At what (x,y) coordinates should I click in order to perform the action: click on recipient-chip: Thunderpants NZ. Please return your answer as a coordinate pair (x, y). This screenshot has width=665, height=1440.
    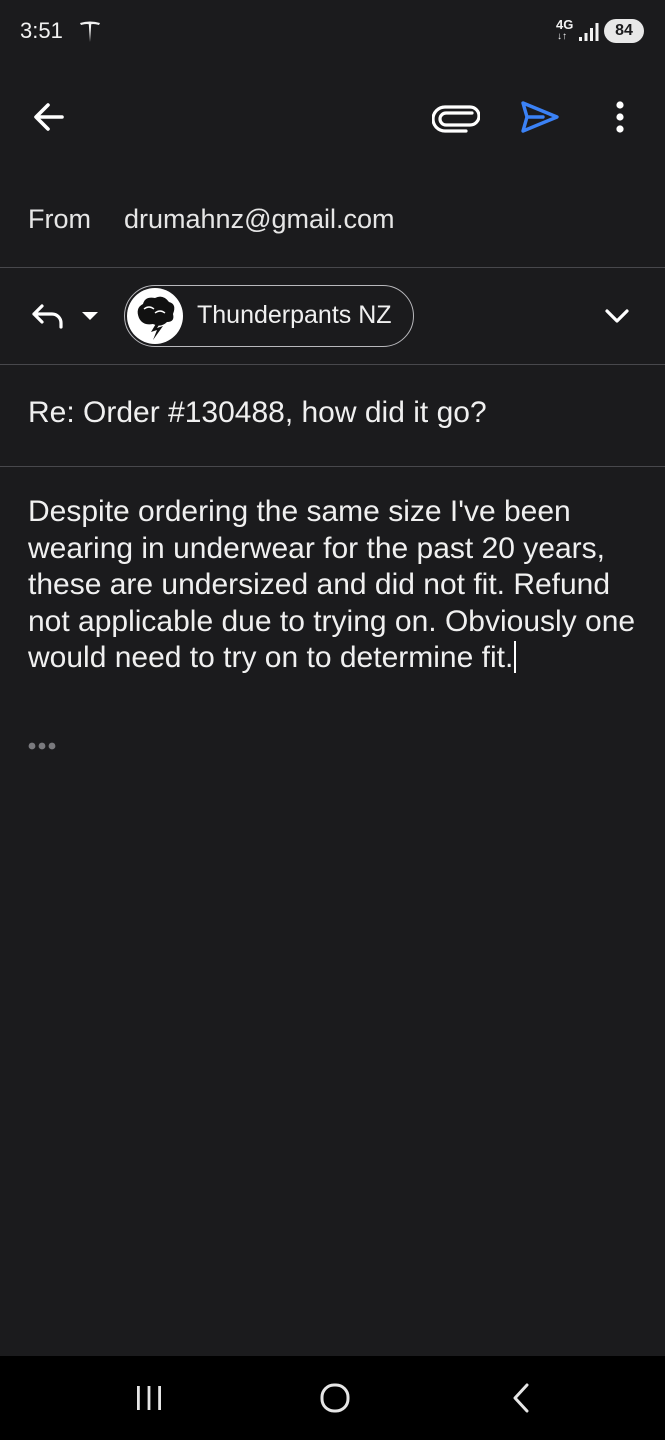
    Looking at the image, I should click on (269, 316).